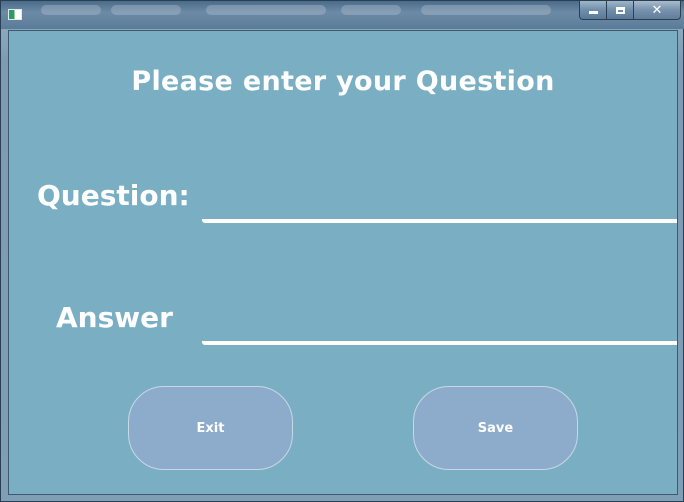 This screenshot has height=502, width=684. What do you see at coordinates (343, 81) in the screenshot?
I see `page-title: Please enter your Question` at bounding box center [343, 81].